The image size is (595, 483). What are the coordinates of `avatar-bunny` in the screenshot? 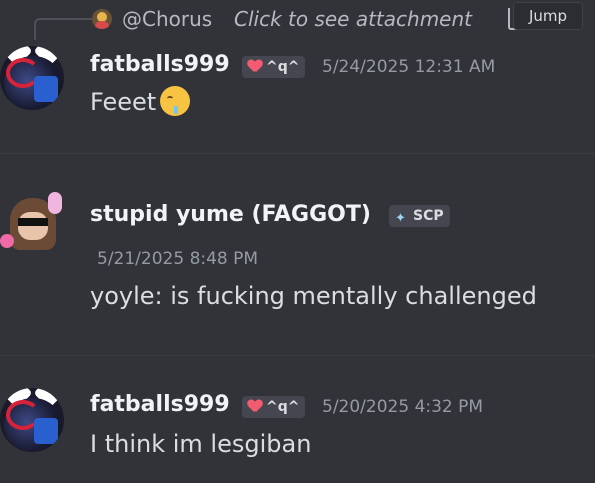 It's located at (55, 203).